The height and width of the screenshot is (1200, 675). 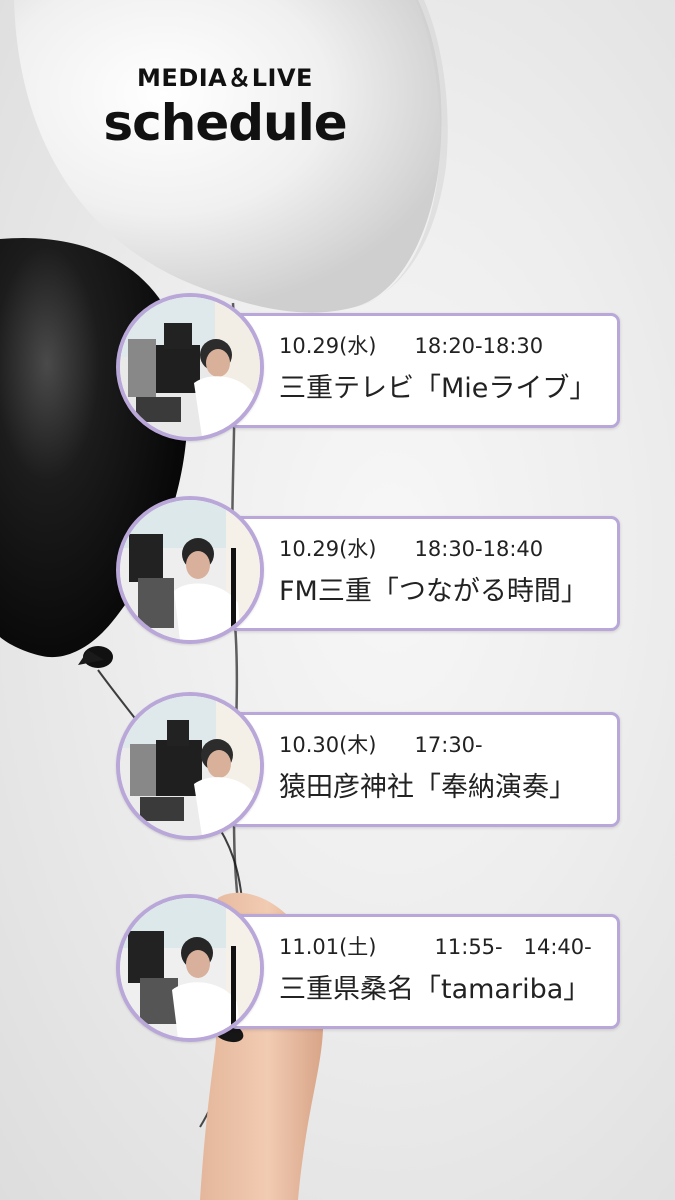 What do you see at coordinates (479, 549) in the screenshot?
I see `schedule-time: 18:30-18:40` at bounding box center [479, 549].